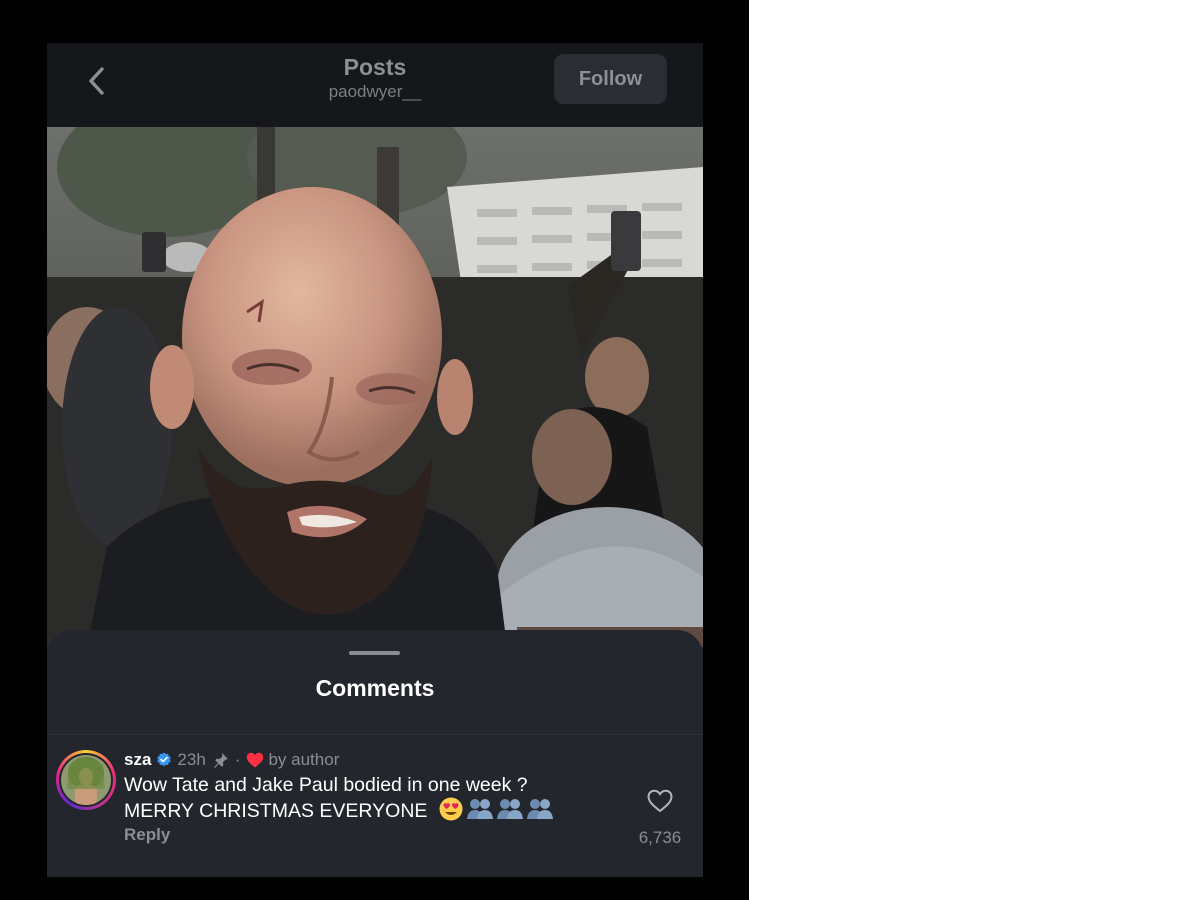 This screenshot has height=900, width=1200. What do you see at coordinates (375, 85) in the screenshot?
I see `top-bar: Posts paodwyer__ Follow` at bounding box center [375, 85].